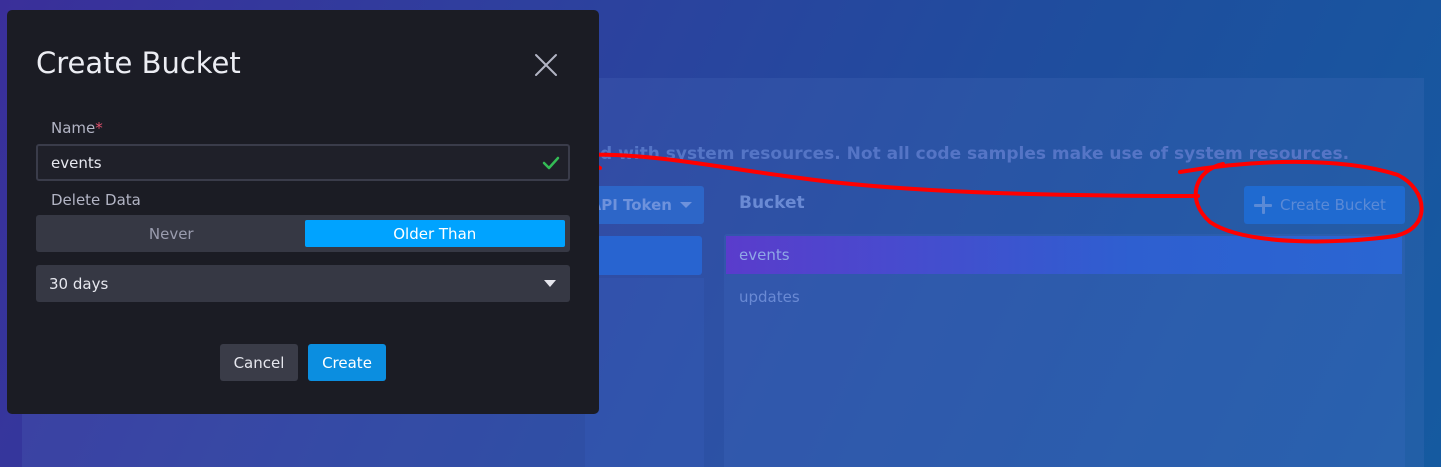 The width and height of the screenshot is (1441, 467). What do you see at coordinates (551, 163) in the screenshot?
I see `check-icon` at bounding box center [551, 163].